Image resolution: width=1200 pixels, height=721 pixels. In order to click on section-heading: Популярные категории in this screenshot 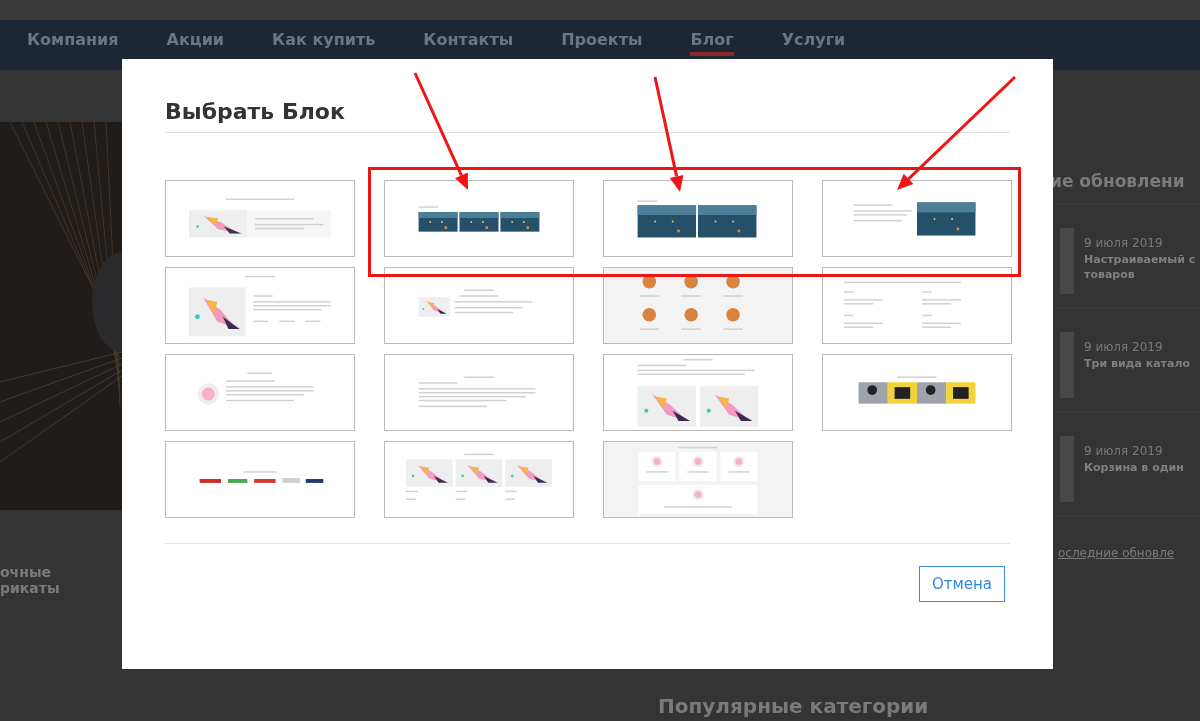, I will do `click(794, 706)`.